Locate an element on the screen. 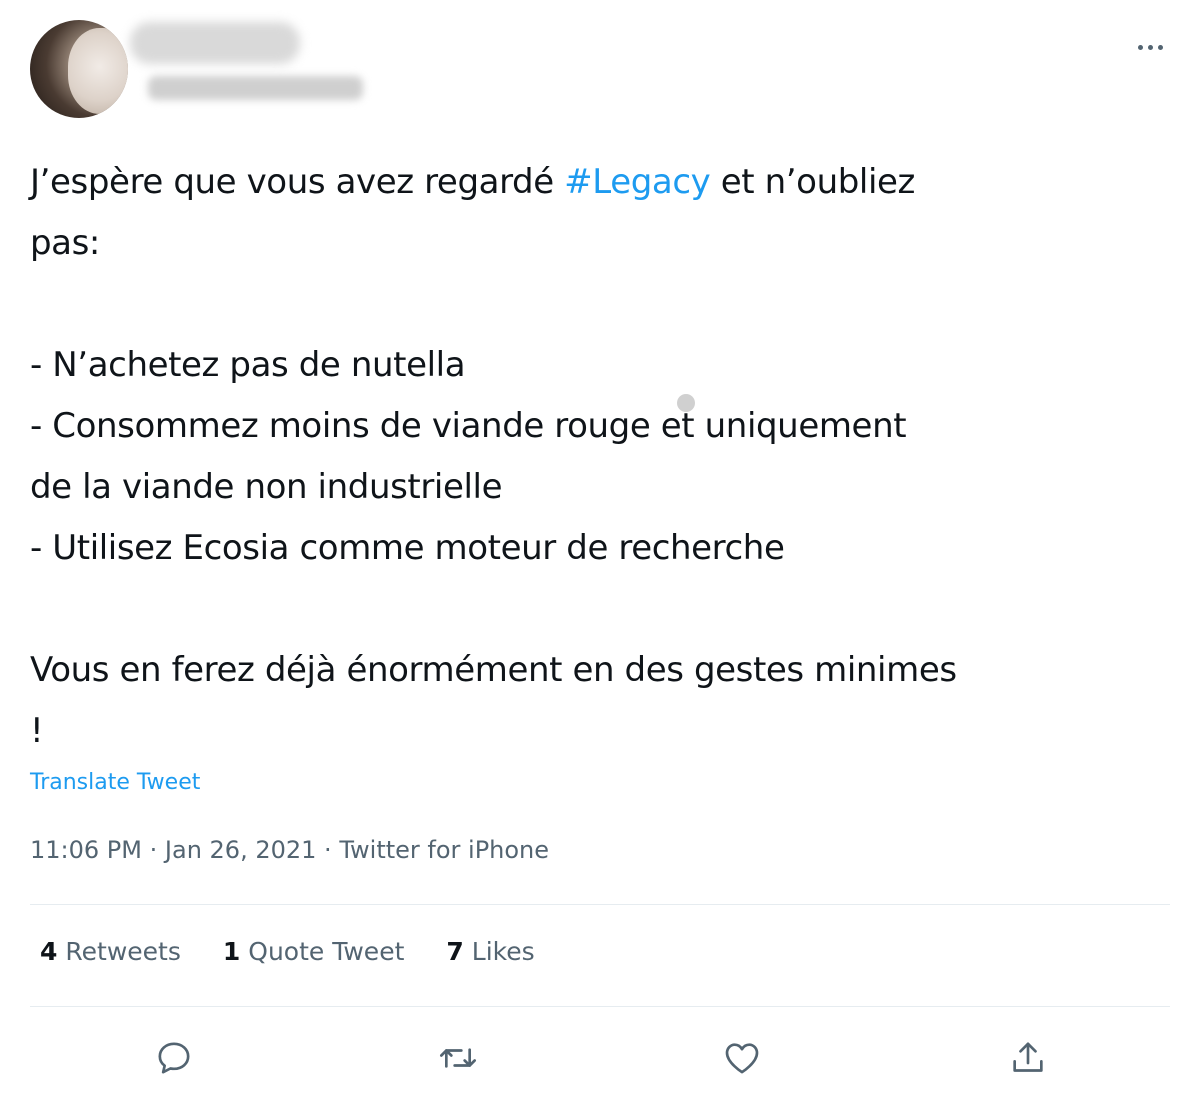  reply-button is located at coordinates (174, 1058).